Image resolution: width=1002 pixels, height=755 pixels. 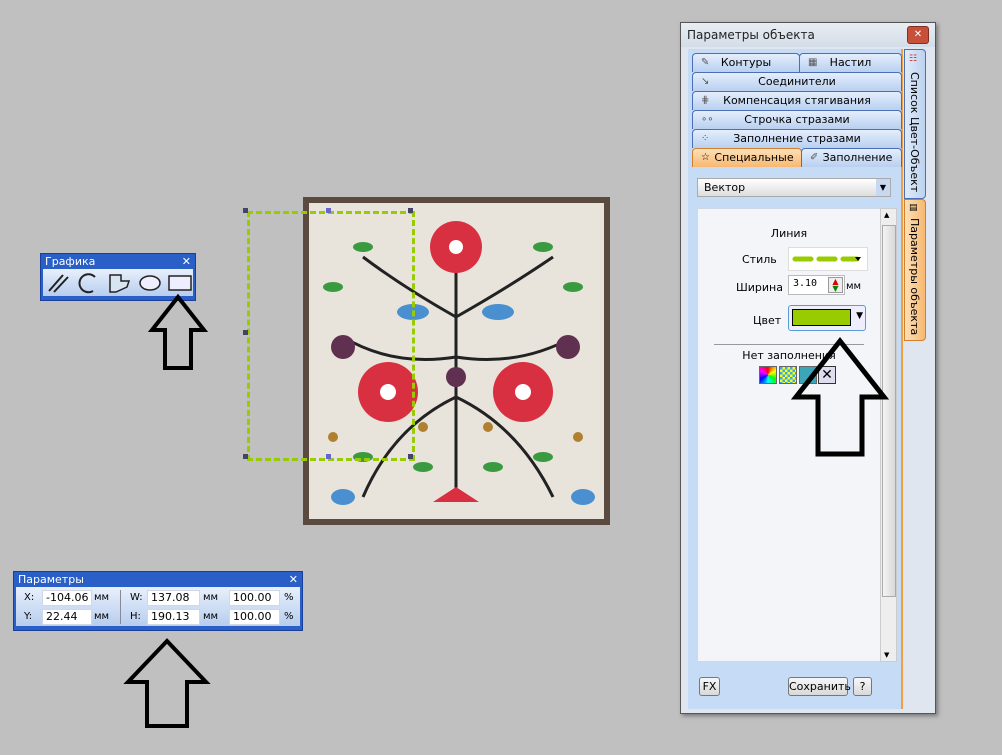 I want to click on side-tab-label: Список Цвет-Объект, so click(x=914, y=132).